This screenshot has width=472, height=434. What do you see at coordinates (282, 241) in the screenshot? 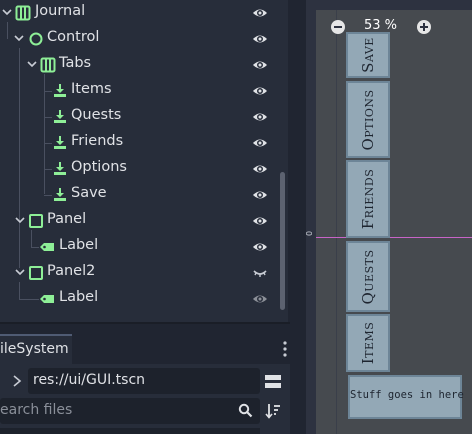
I see `tree-scrollbar-thumb` at bounding box center [282, 241].